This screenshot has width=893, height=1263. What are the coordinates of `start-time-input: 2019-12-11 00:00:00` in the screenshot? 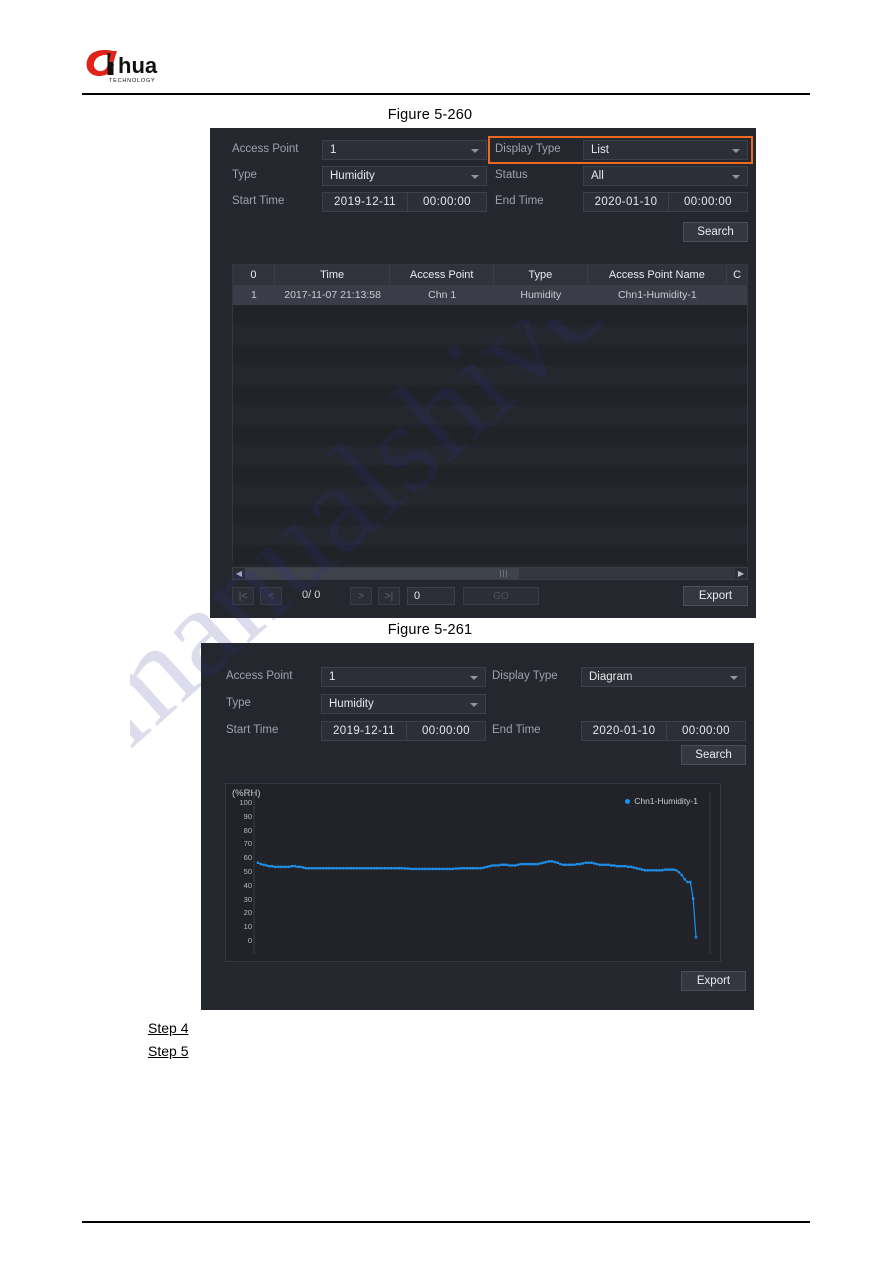 It's located at (404, 202).